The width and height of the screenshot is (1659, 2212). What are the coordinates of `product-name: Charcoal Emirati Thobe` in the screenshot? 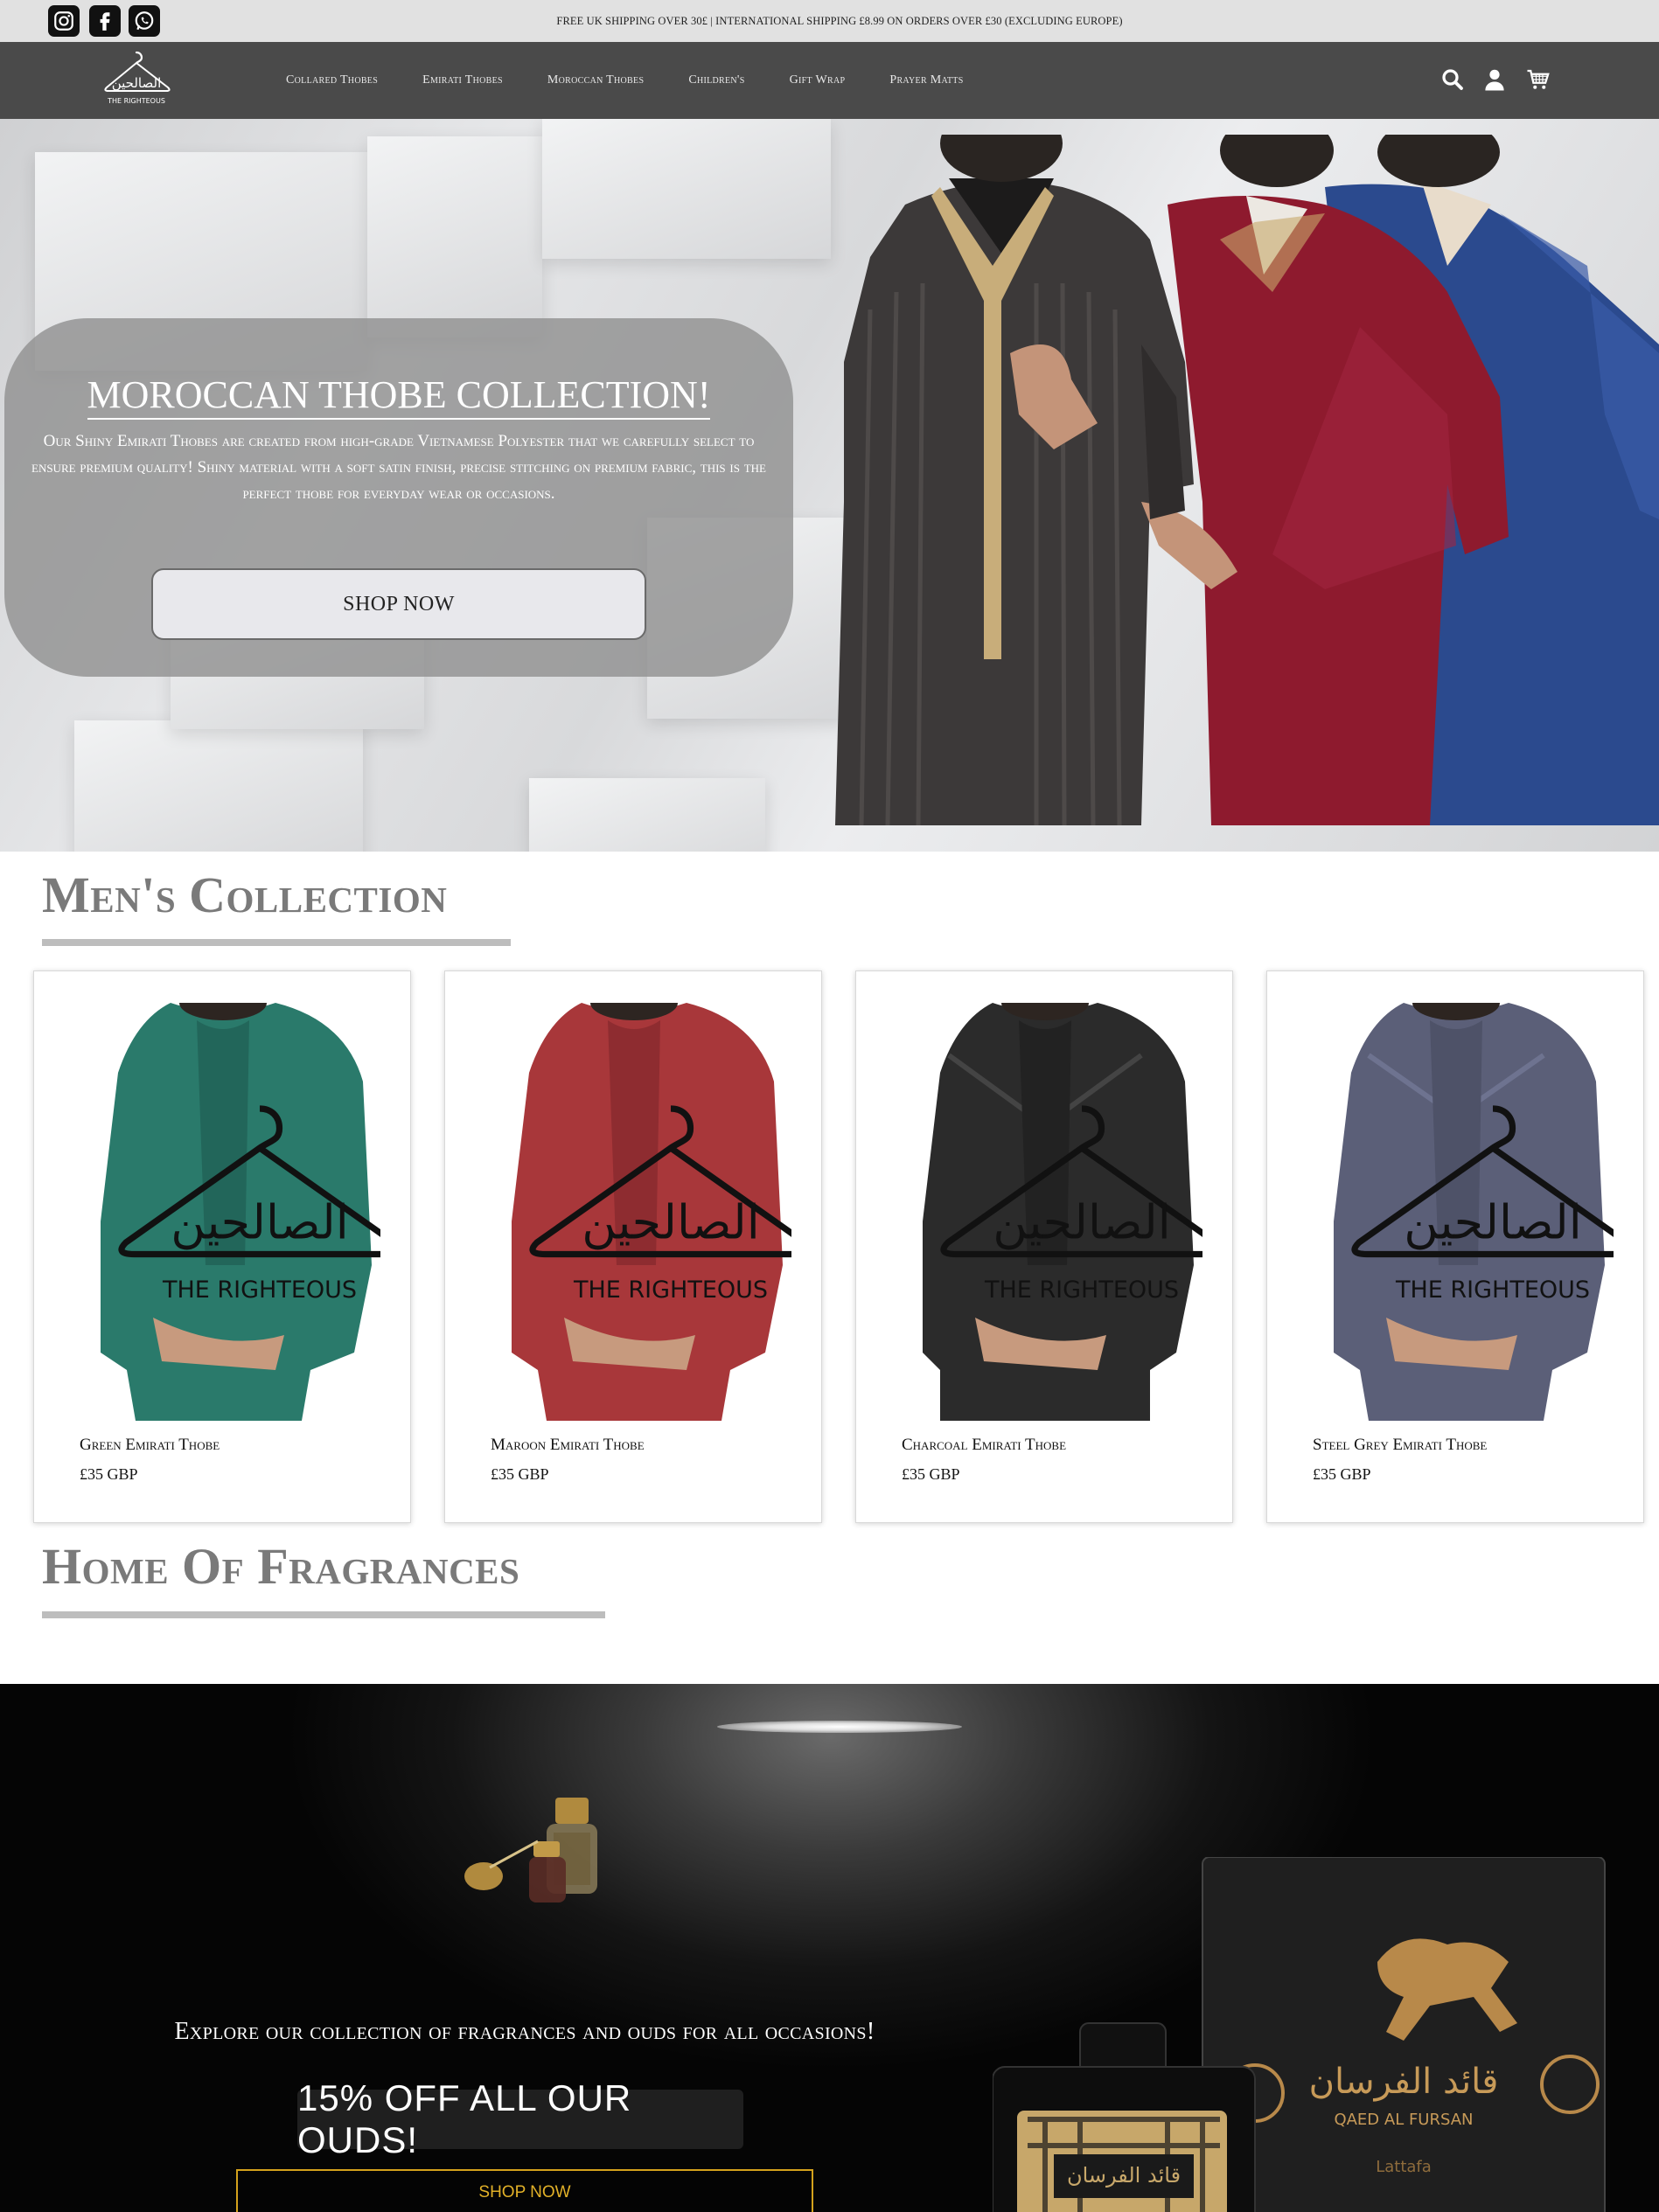 It's located at (984, 1445).